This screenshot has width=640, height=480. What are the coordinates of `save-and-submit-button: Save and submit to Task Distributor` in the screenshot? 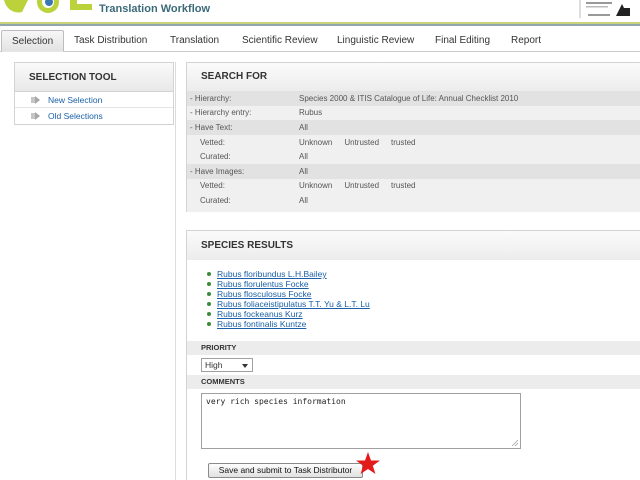 It's located at (285, 470).